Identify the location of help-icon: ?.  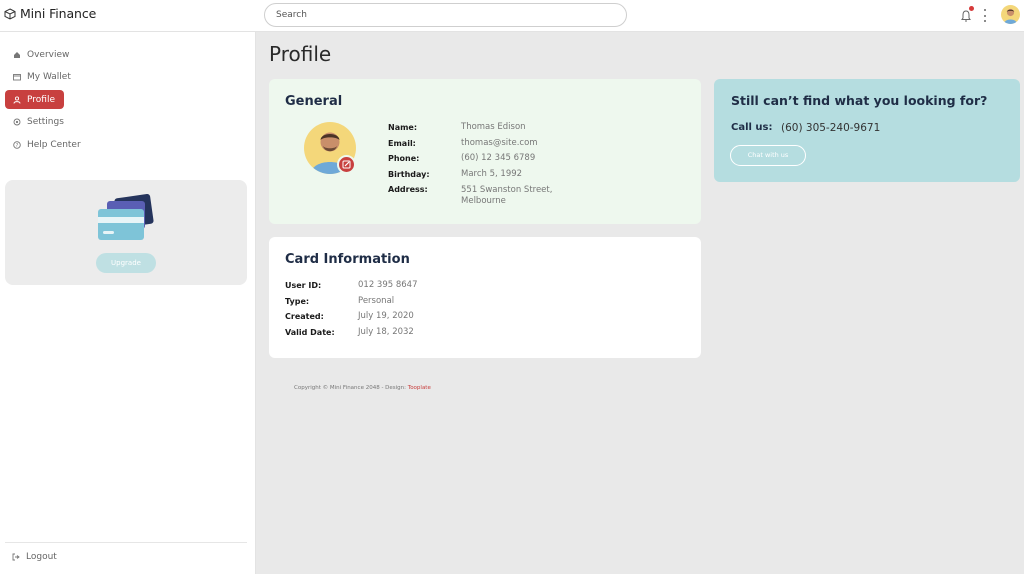
(17, 144).